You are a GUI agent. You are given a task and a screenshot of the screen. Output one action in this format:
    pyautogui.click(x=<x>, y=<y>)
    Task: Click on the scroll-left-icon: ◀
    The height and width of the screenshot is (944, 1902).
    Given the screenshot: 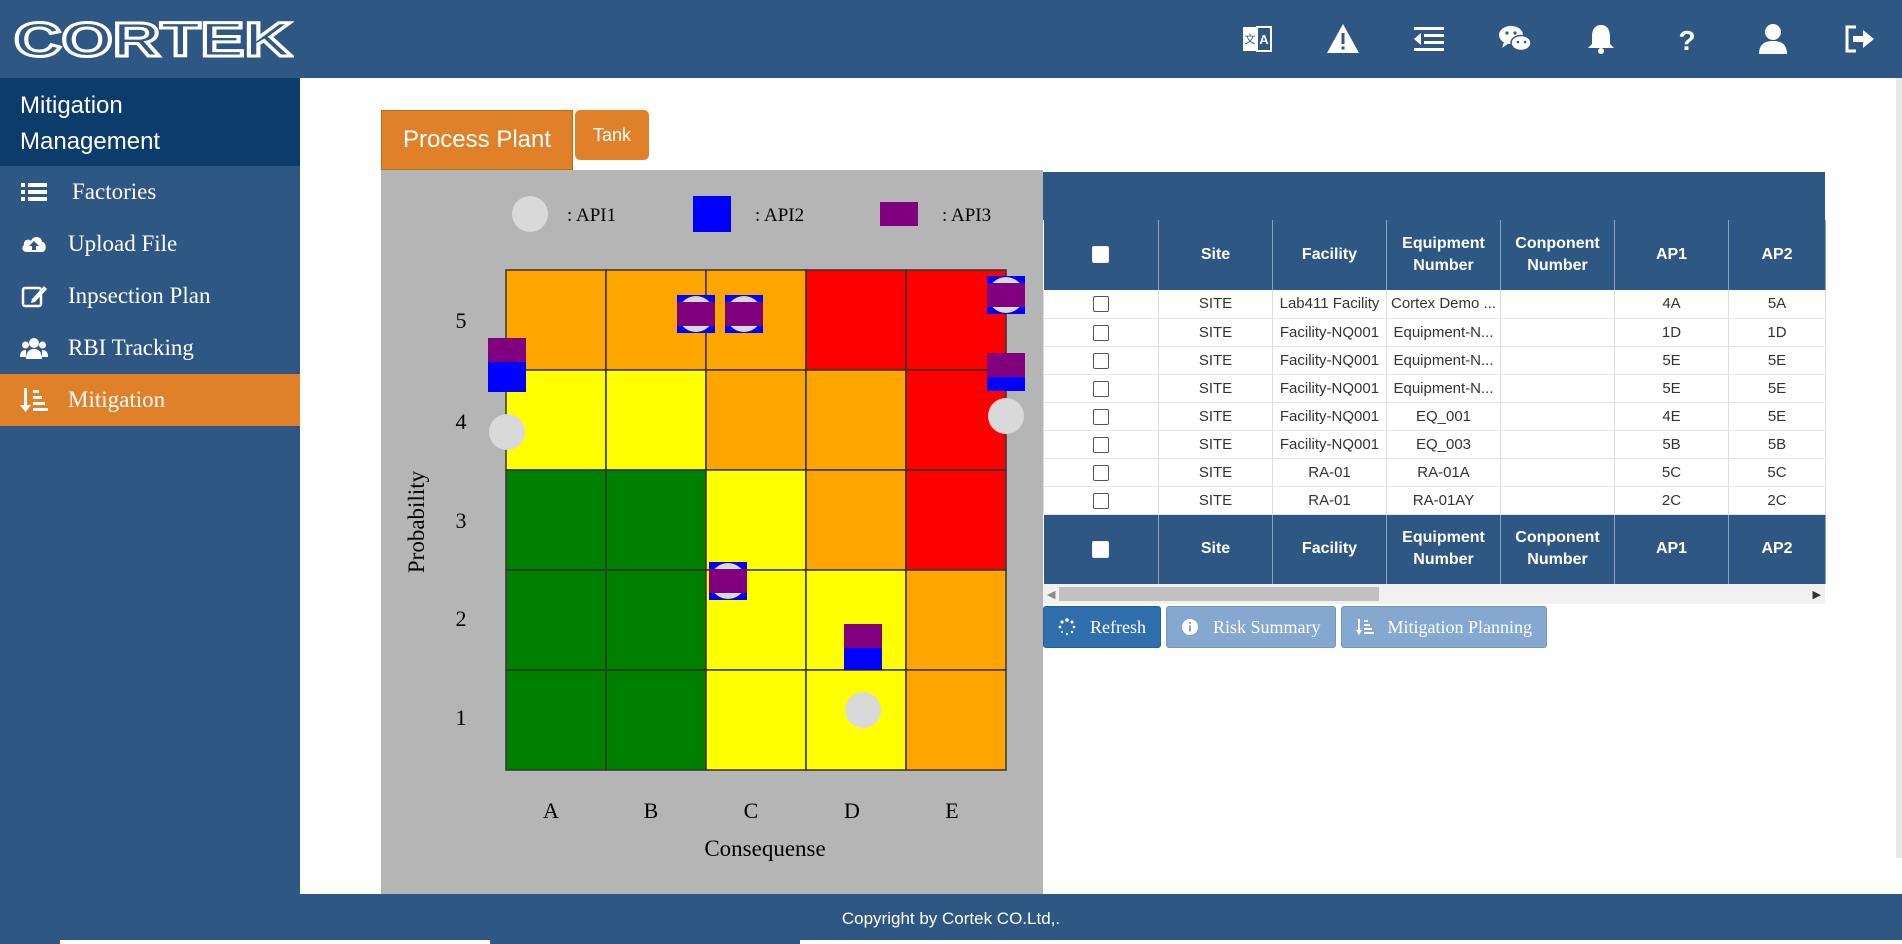 What is the action you would take?
    pyautogui.click(x=1051, y=594)
    